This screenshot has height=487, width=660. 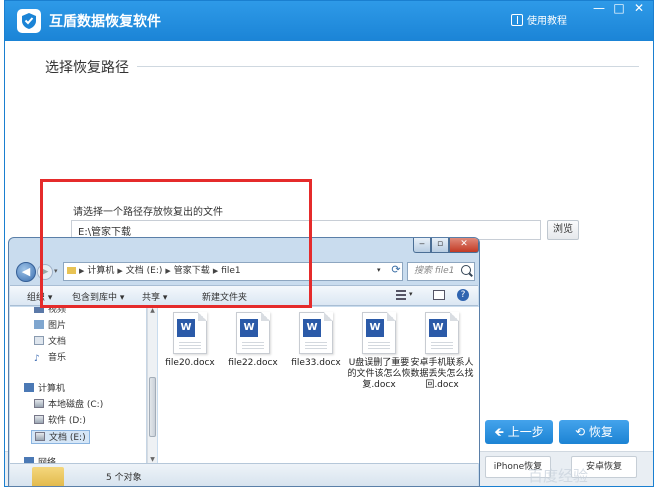 What do you see at coordinates (154, 296) in the screenshot?
I see `share-menu: 共享 ▾` at bounding box center [154, 296].